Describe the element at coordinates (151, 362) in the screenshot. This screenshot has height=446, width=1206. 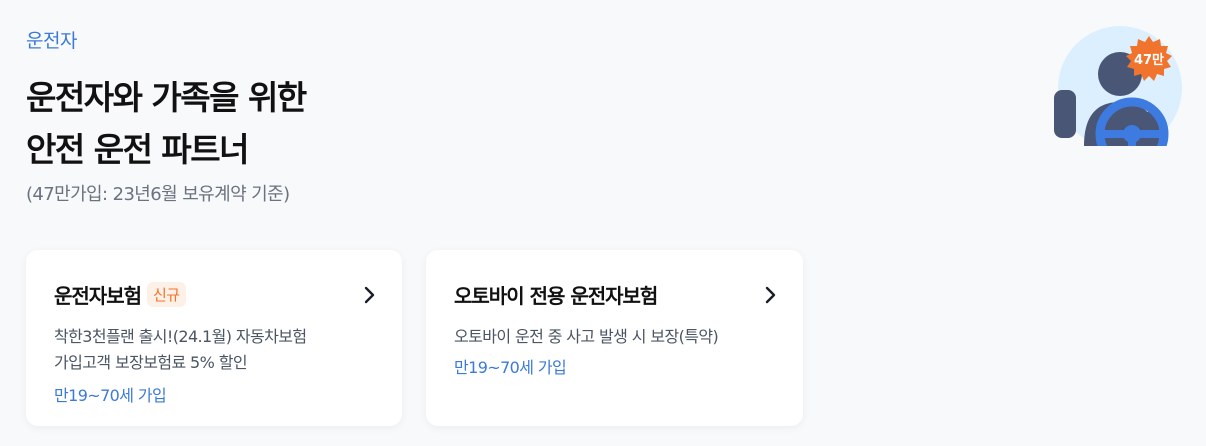
I see `card-description-line-2: 가입고객 보장보험료 5% 할인` at that location.